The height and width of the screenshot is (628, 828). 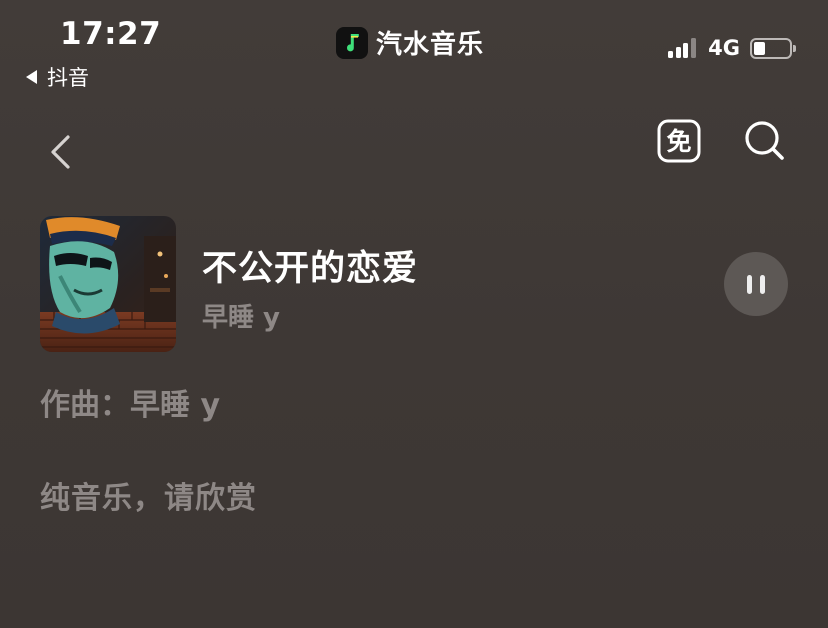 What do you see at coordinates (241, 315) in the screenshot?
I see `song-artist: 早睡 y` at bounding box center [241, 315].